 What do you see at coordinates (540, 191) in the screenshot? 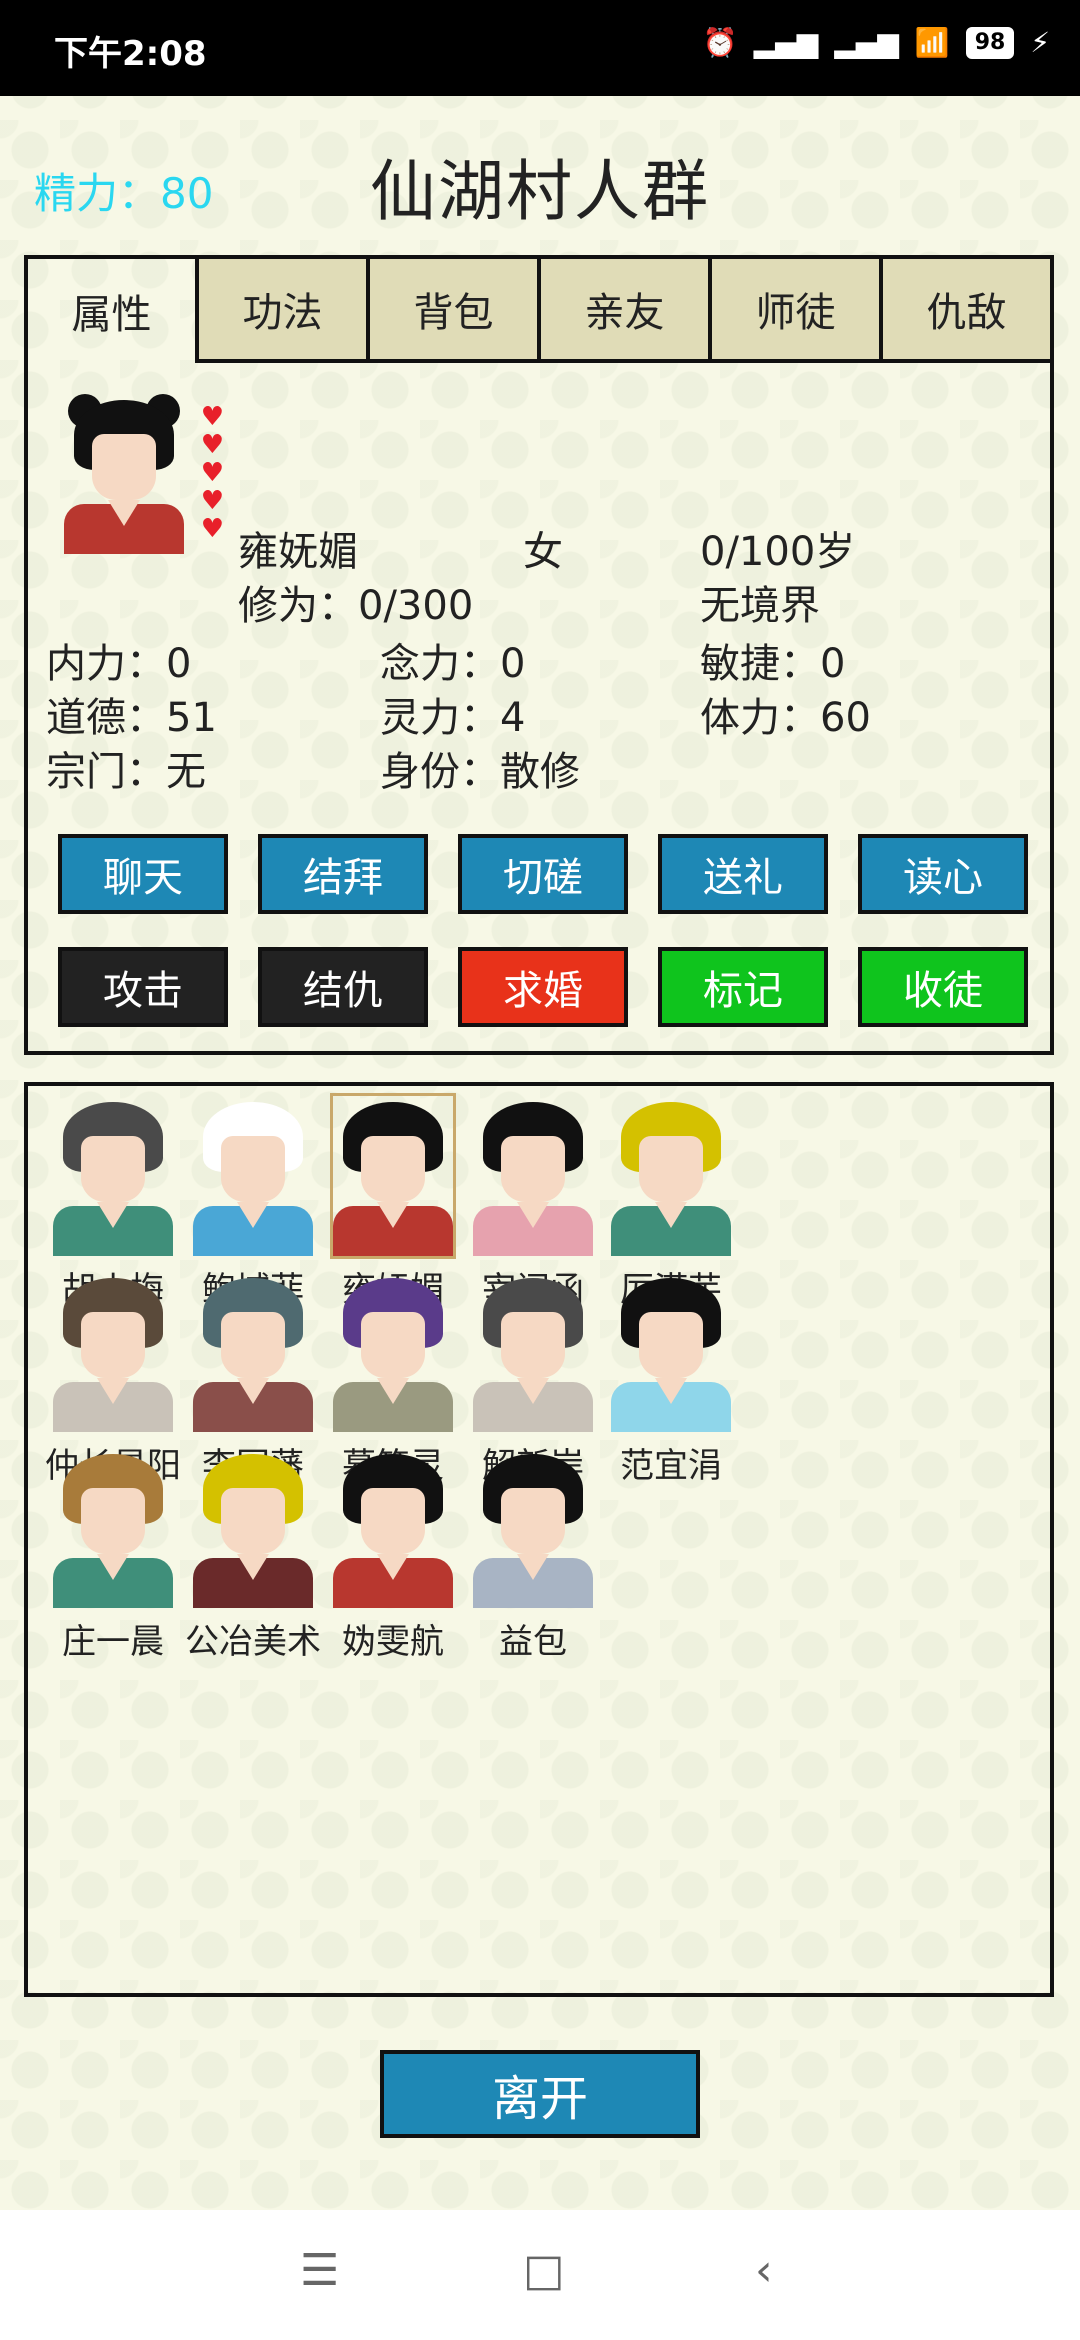
I see `page-title: 仙湖村人群` at bounding box center [540, 191].